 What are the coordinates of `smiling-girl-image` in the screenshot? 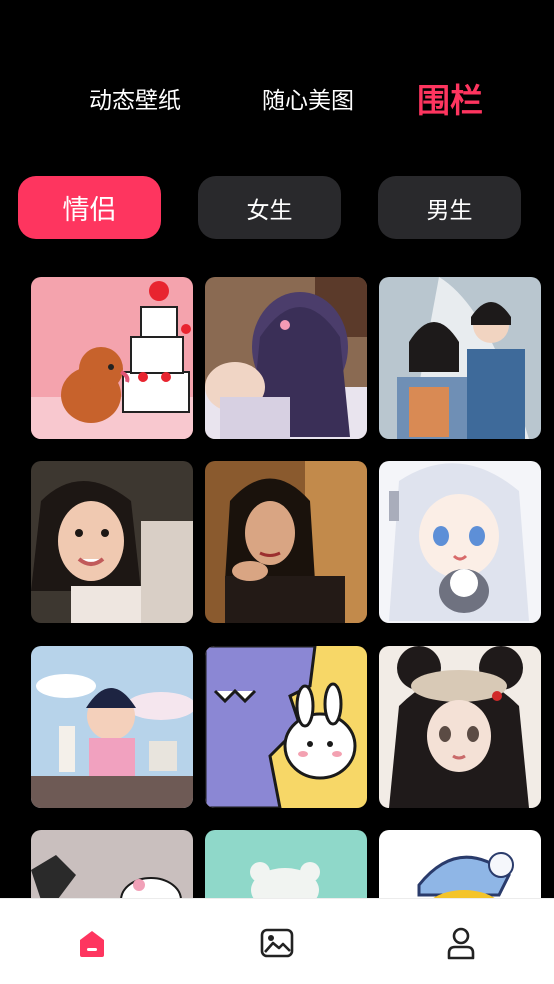 It's located at (112, 542).